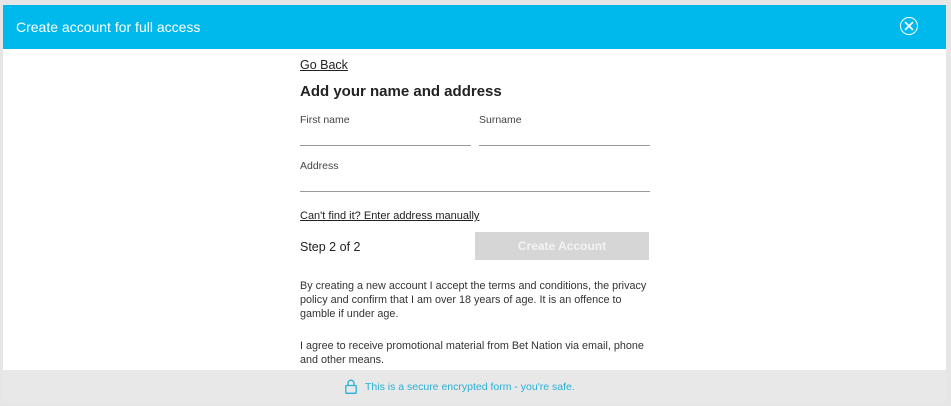 This screenshot has height=406, width=951. I want to click on step-indicator: Step 2 of 2, so click(330, 247).